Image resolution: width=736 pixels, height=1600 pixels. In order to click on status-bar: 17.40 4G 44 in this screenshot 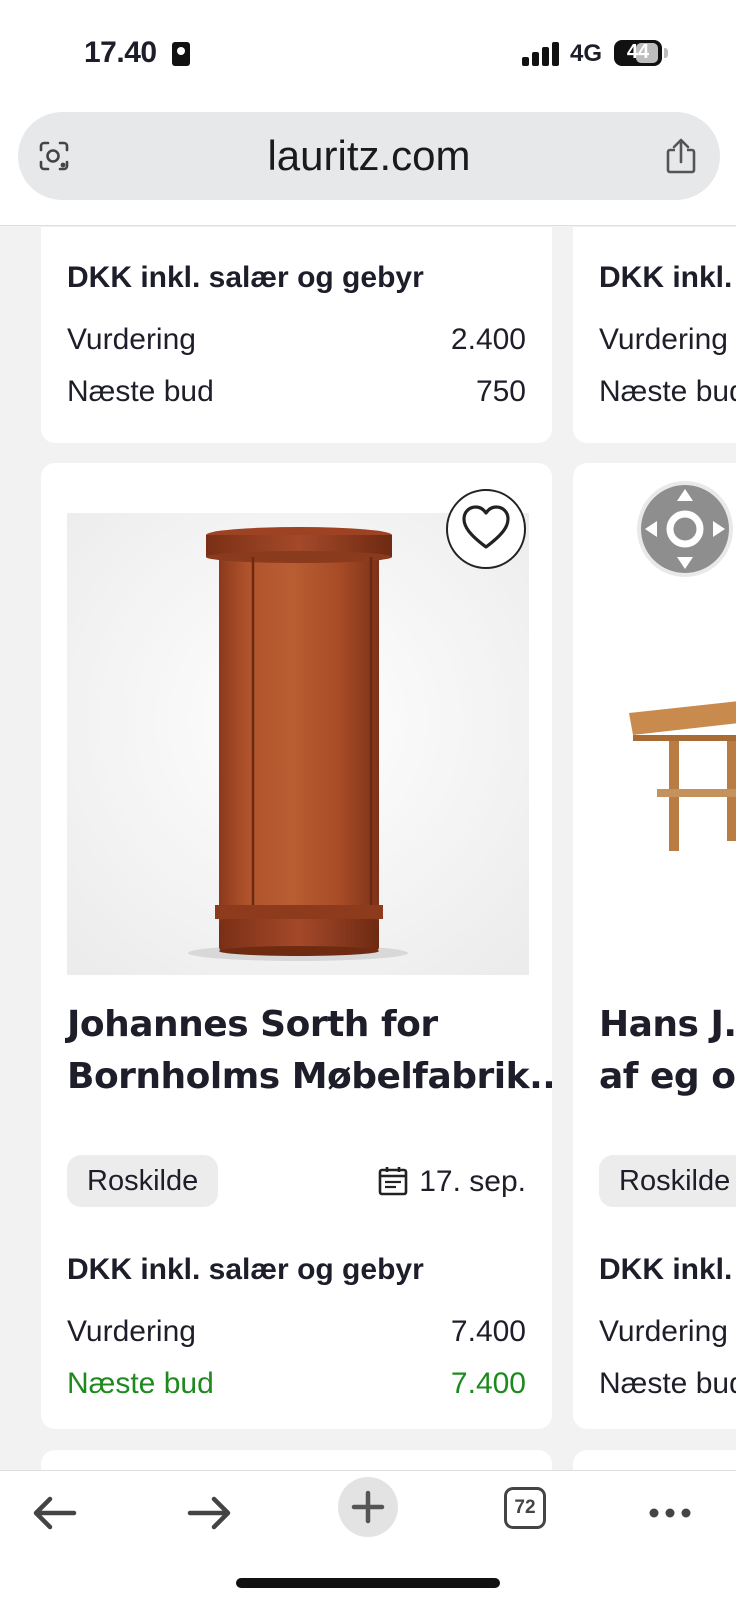, I will do `click(368, 50)`.